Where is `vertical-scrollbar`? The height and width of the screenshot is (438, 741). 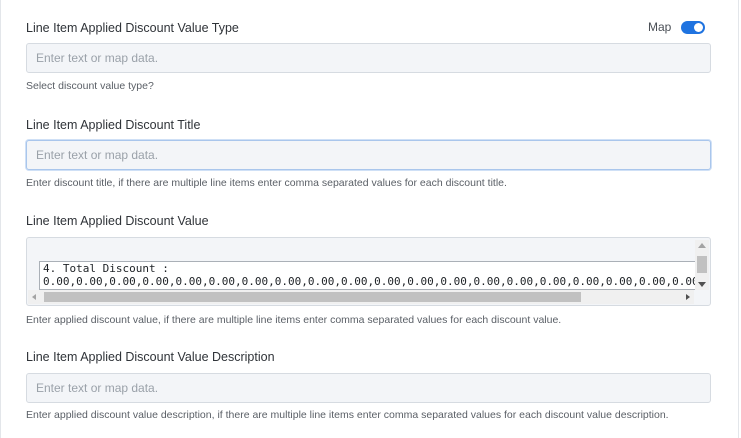
vertical-scrollbar is located at coordinates (702, 265).